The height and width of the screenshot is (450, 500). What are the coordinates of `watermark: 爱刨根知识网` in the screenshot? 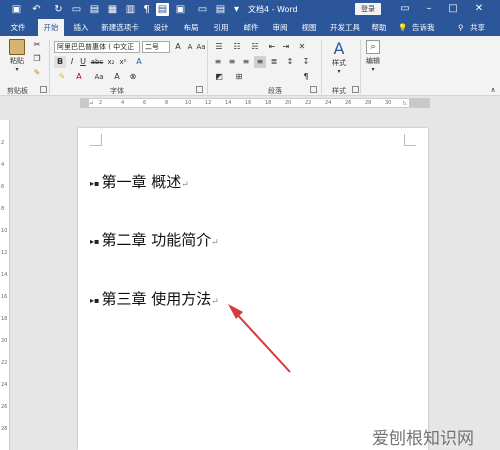 It's located at (423, 439).